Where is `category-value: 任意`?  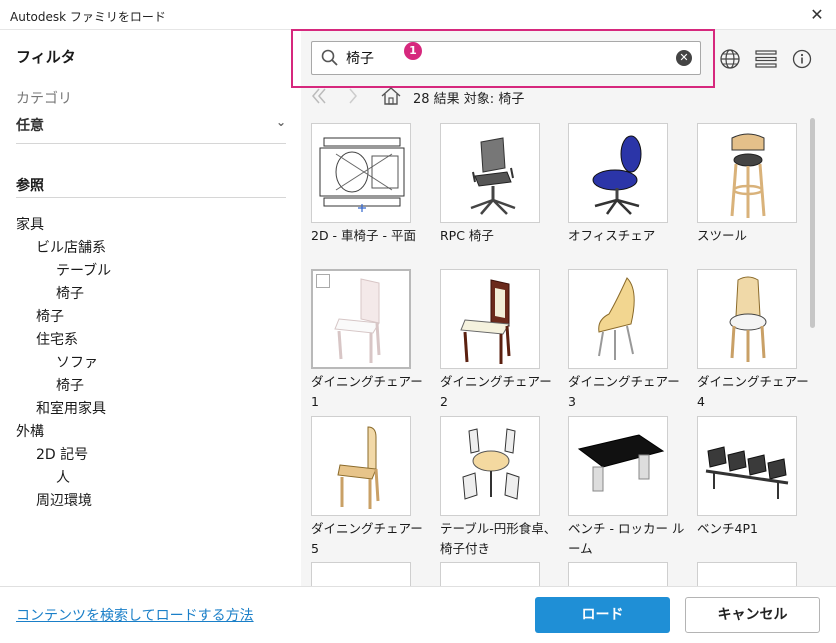
category-value: 任意 is located at coordinates (30, 126).